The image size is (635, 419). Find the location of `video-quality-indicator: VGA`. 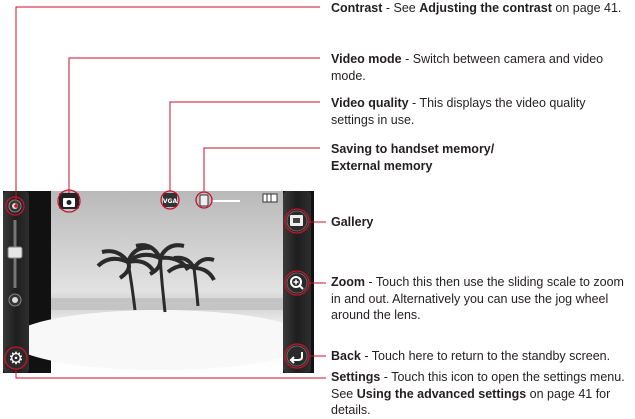

video-quality-indicator: VGA is located at coordinates (170, 200).